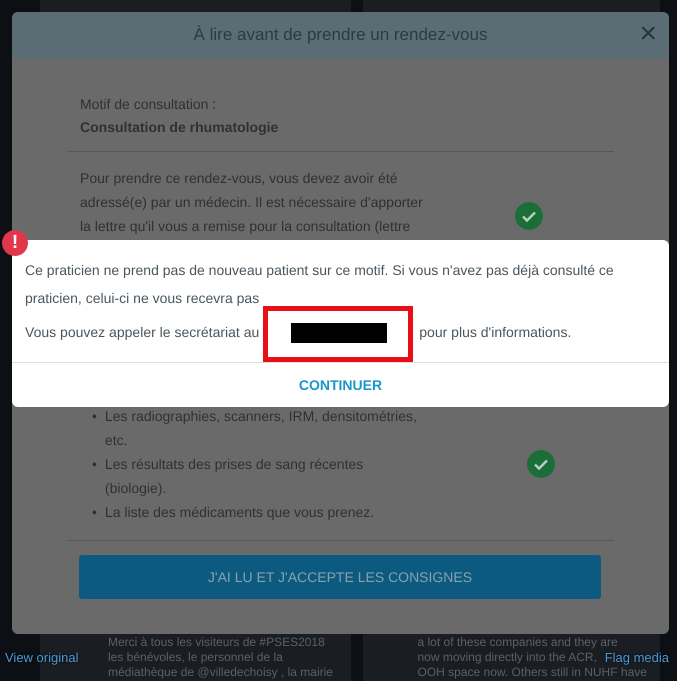 This screenshot has width=677, height=681. I want to click on flag-media-link: Flag media, so click(636, 658).